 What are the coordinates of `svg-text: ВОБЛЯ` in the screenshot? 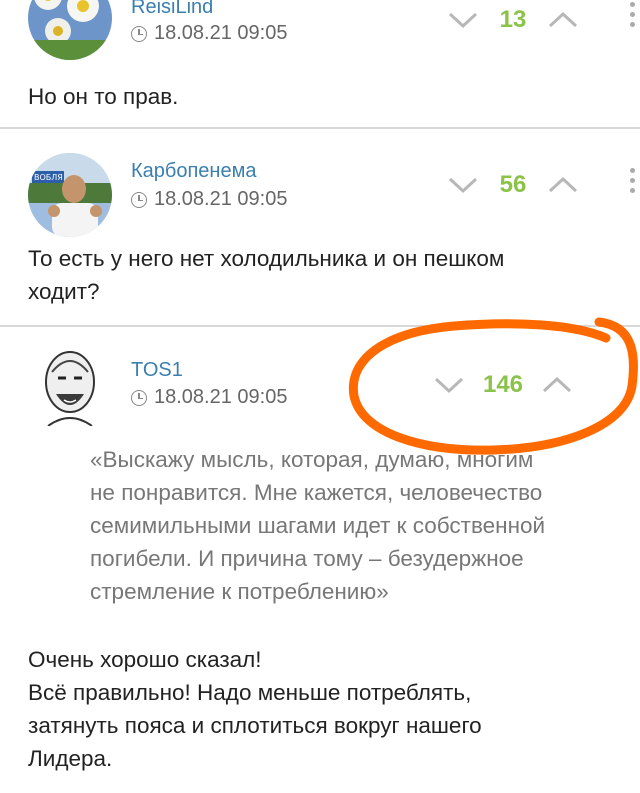 It's located at (48, 177).